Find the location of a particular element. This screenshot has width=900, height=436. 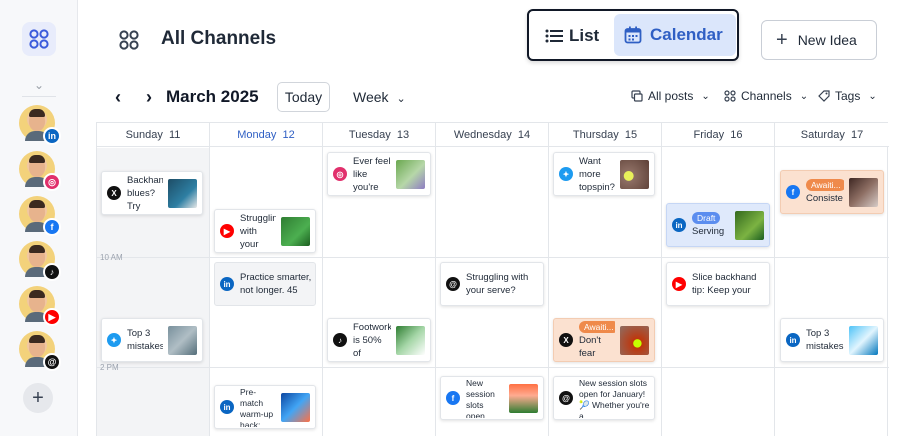

all-posts-filter: All posts ⌄ is located at coordinates (670, 96).